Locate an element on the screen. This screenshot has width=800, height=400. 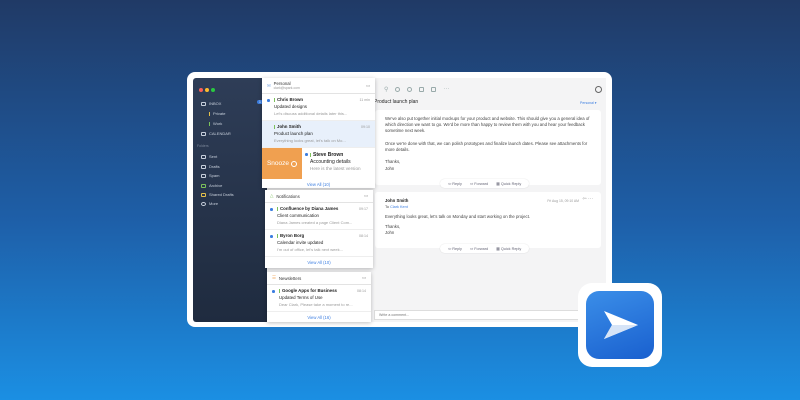
shared-drafts-icon is located at coordinates (203, 194).